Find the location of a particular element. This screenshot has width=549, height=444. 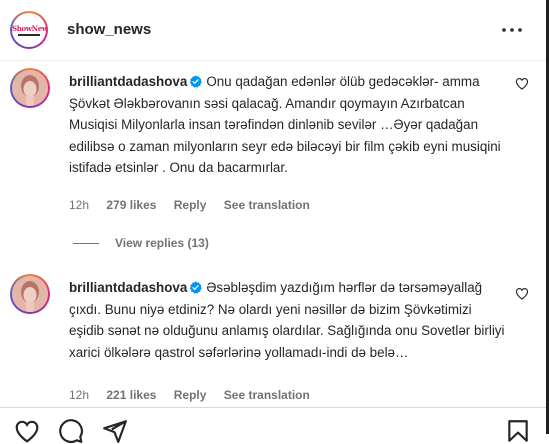

view-replies-label: View replies (13) is located at coordinates (162, 243).